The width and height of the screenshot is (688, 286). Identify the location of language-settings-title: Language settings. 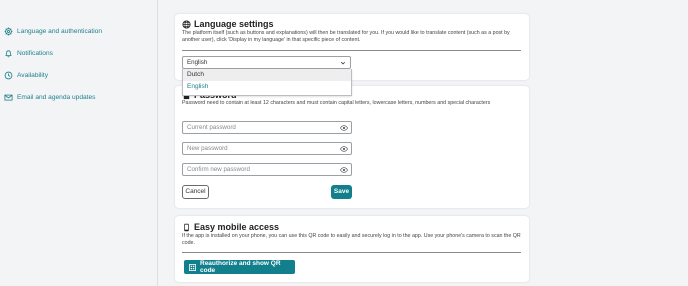
(228, 24).